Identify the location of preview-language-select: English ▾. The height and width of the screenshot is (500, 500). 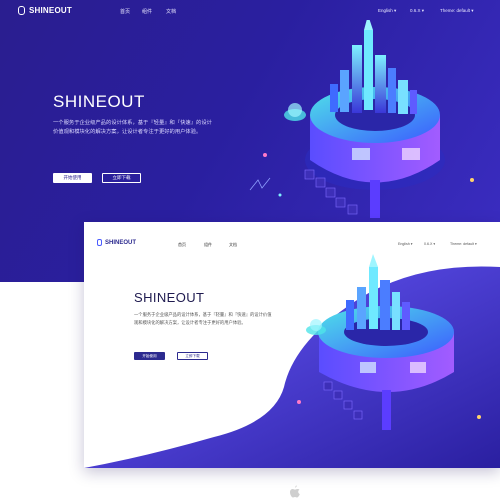
(405, 244).